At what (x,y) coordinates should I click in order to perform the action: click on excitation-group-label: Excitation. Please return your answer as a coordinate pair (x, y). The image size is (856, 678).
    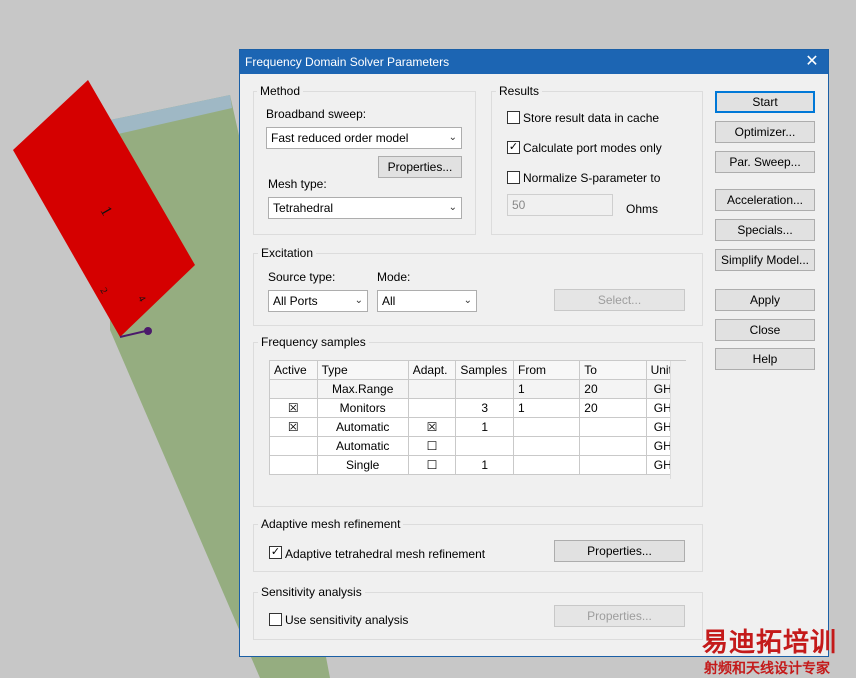
    Looking at the image, I should click on (287, 253).